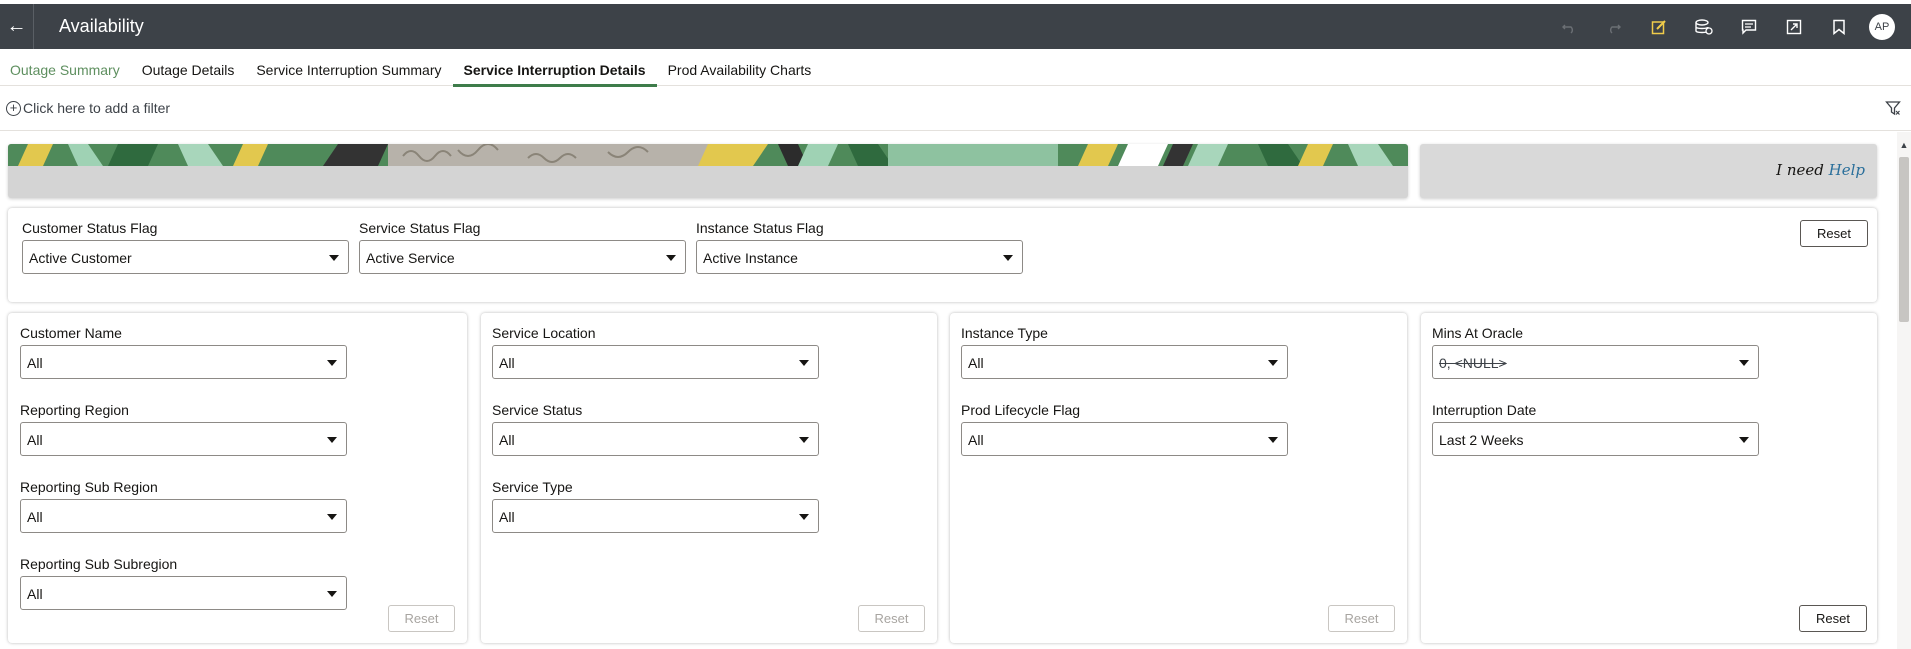 Image resolution: width=1911 pixels, height=649 pixels. I want to click on add-filter-icon: +, so click(13, 108).